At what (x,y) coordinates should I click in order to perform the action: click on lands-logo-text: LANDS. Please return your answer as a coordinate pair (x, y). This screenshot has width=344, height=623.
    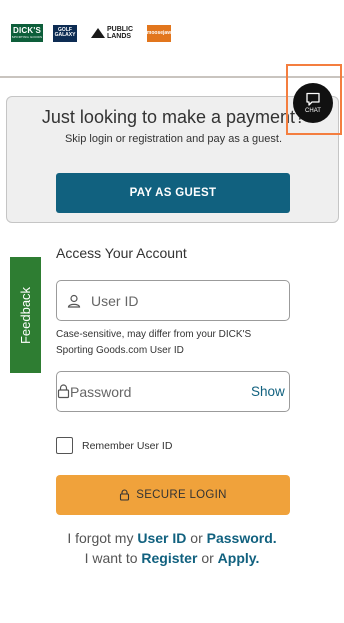
    Looking at the image, I should click on (119, 36).